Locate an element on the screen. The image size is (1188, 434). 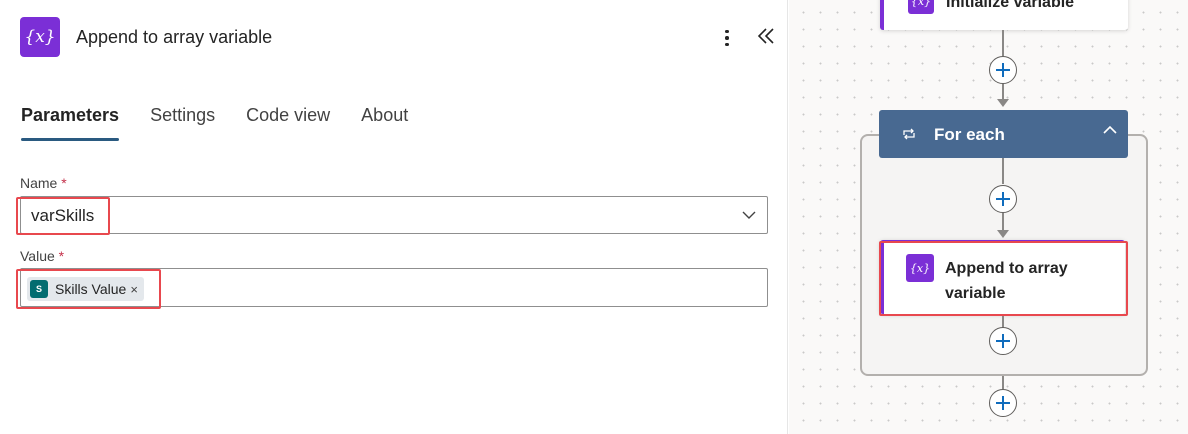
tab-settings: Settings is located at coordinates (182, 123).